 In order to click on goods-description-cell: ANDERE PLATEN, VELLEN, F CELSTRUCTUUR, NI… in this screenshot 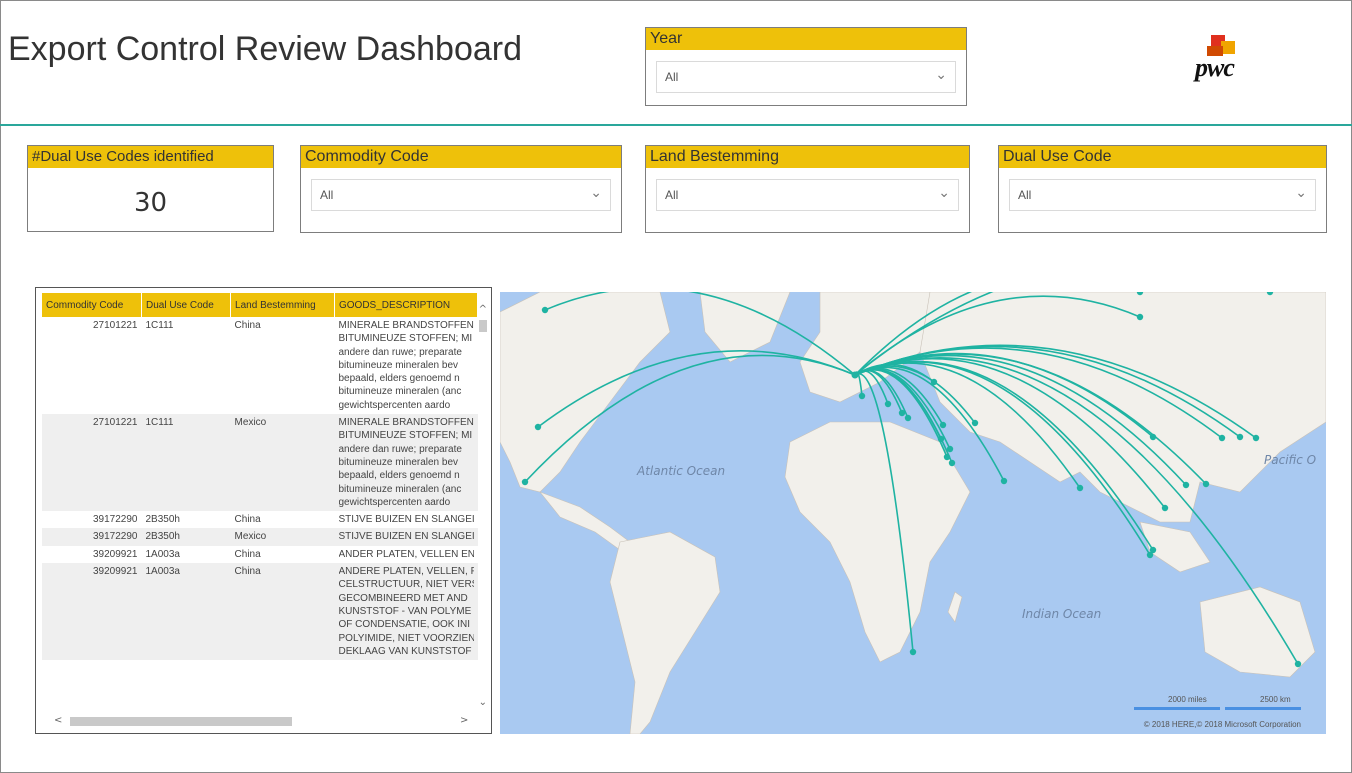, I will do `click(406, 612)`.